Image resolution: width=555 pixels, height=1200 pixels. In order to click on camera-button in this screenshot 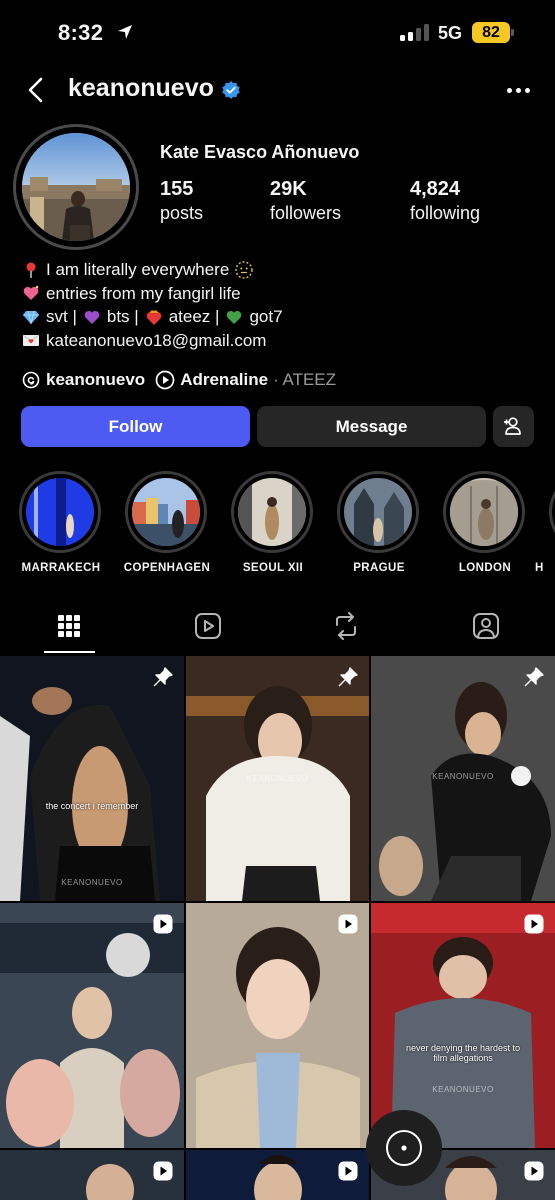, I will do `click(404, 1148)`.